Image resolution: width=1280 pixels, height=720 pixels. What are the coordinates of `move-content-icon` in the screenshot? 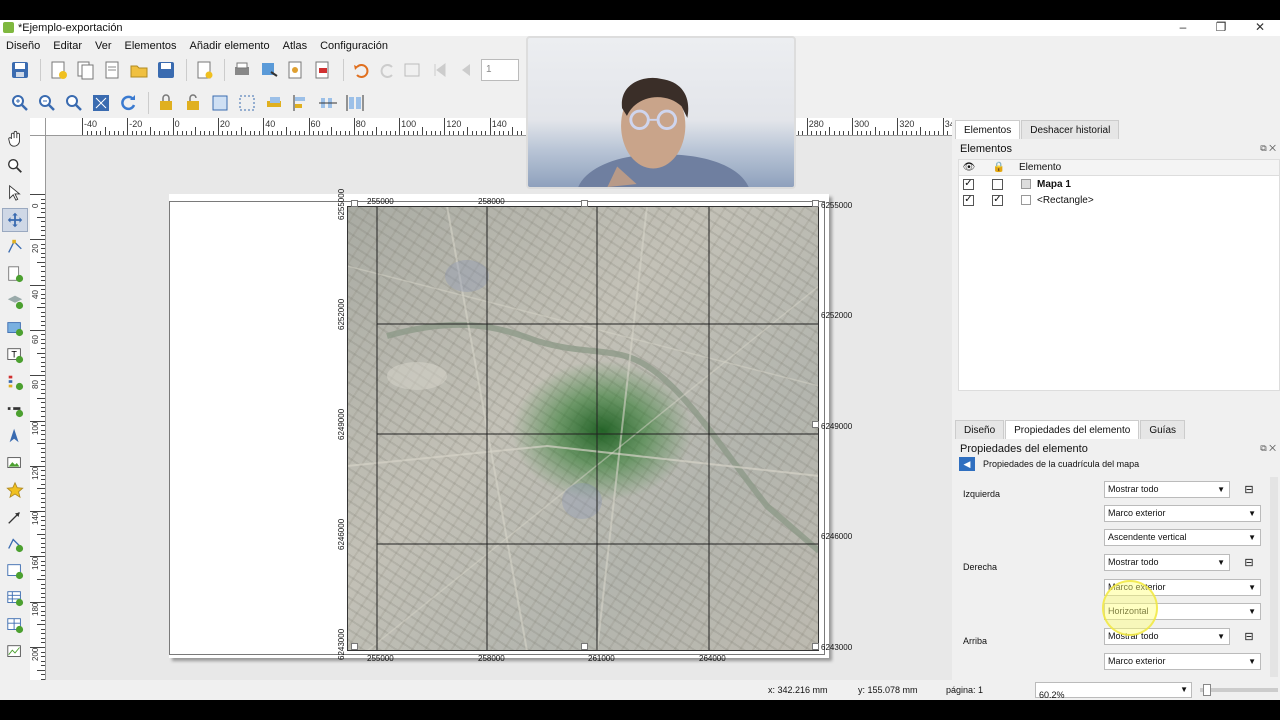 It's located at (15, 220).